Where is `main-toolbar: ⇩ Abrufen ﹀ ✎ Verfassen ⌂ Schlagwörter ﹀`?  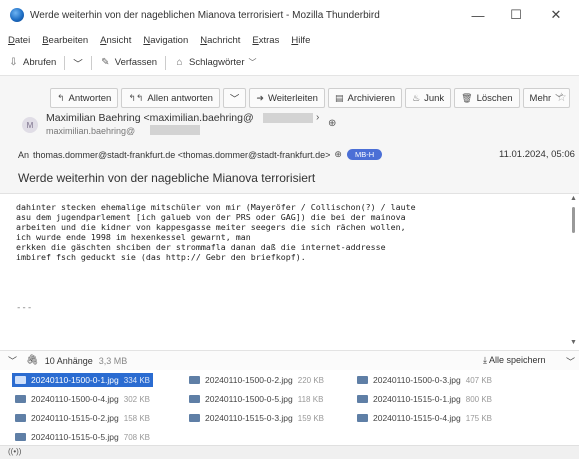 main-toolbar: ⇩ Abrufen ﹀ ✎ Verfassen ⌂ Schlagwörter ﹀ is located at coordinates (289, 63).